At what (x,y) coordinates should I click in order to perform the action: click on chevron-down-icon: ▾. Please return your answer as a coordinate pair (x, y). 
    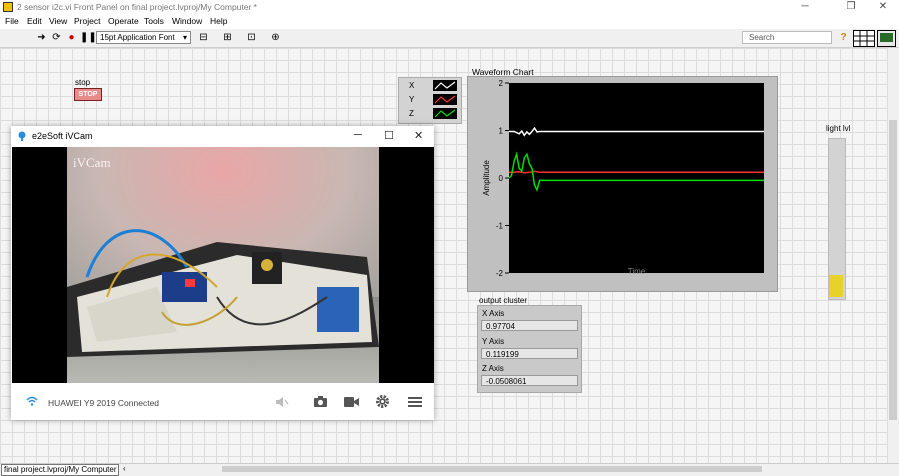
    Looking at the image, I should click on (184, 37).